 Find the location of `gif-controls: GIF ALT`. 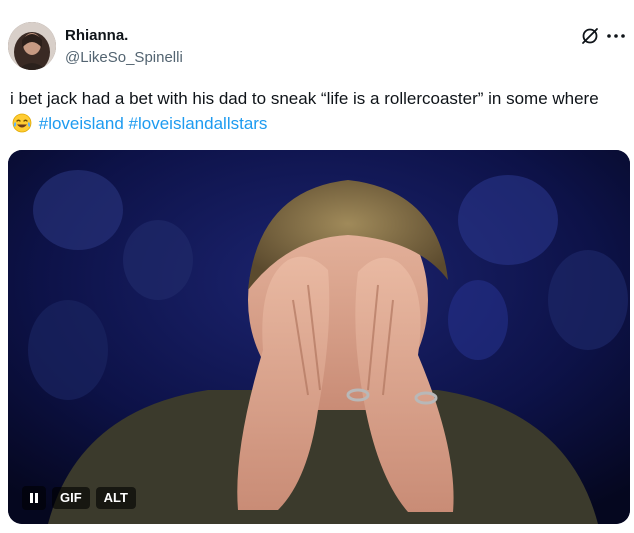

gif-controls: GIF ALT is located at coordinates (79, 498).